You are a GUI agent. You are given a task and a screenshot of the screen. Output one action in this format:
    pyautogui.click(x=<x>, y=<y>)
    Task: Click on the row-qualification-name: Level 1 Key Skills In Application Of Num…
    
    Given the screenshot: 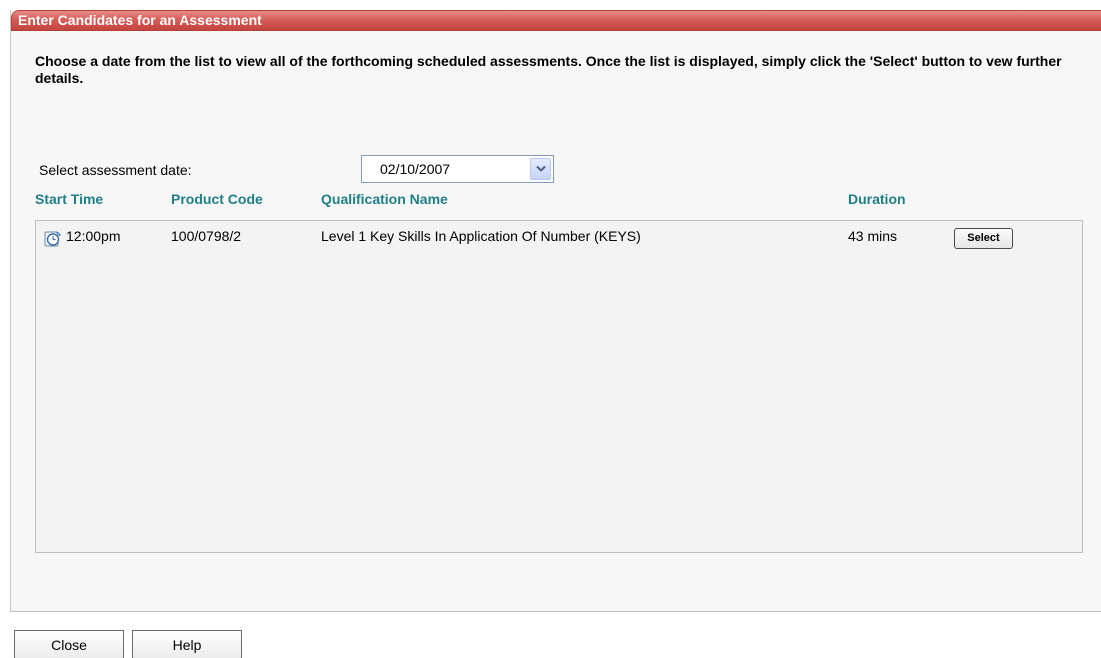 What is the action you would take?
    pyautogui.click(x=481, y=236)
    